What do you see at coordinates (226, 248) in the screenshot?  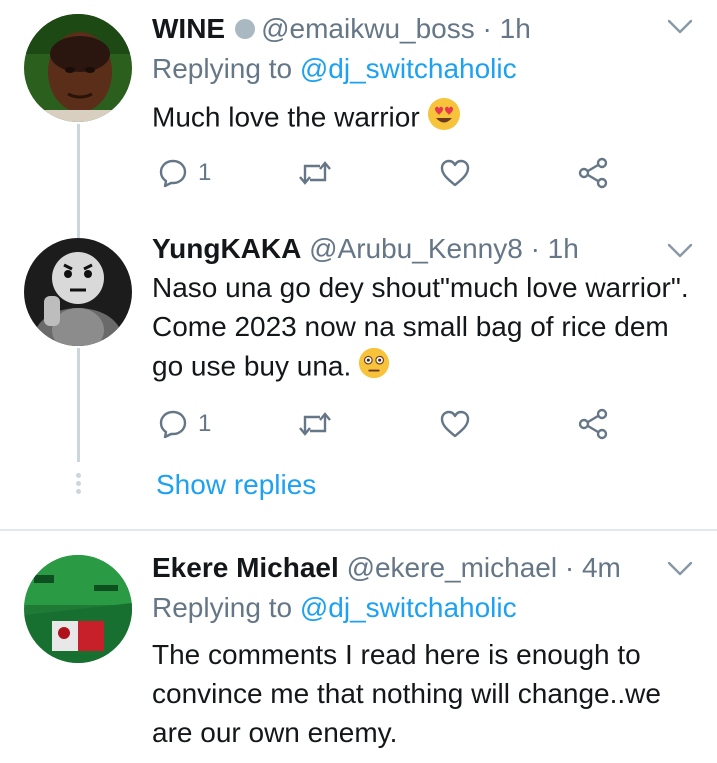 I see `author-name: YungKAKA` at bounding box center [226, 248].